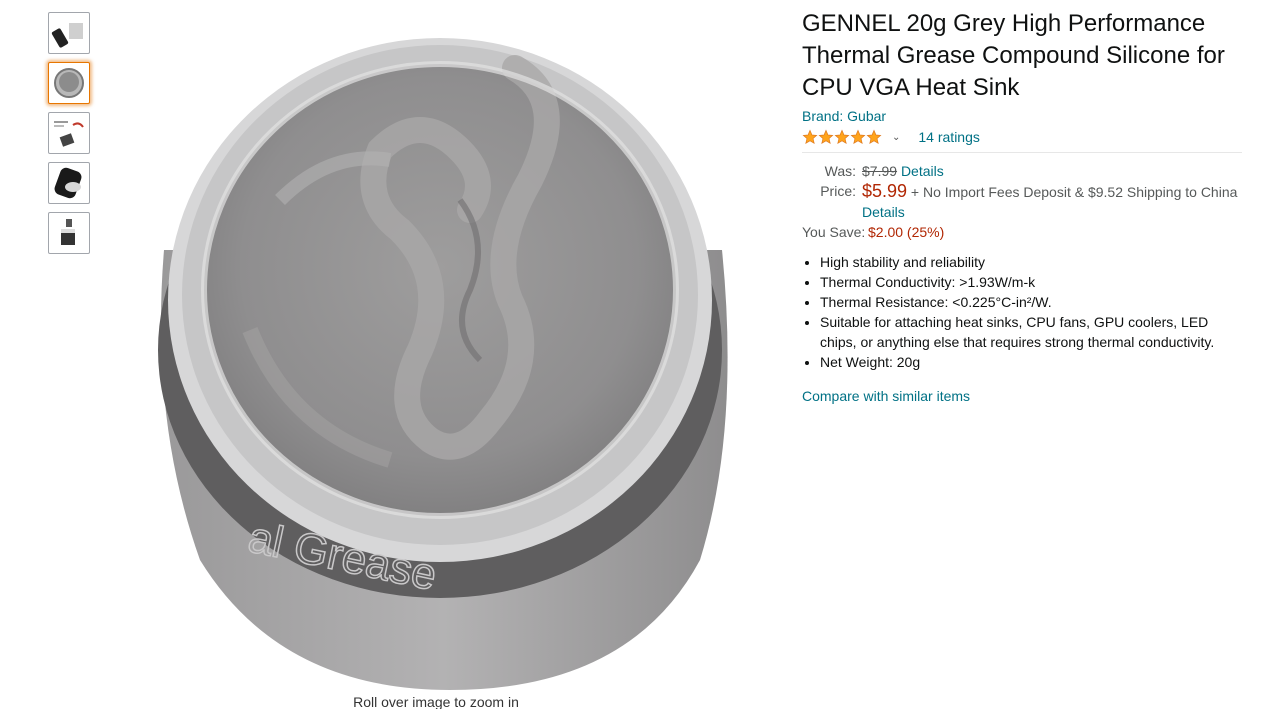 Image resolution: width=1262 pixels, height=709 pixels. I want to click on feature-bullet: Thermal Resistance: <0.225°C-in²/W., so click(1031, 302).